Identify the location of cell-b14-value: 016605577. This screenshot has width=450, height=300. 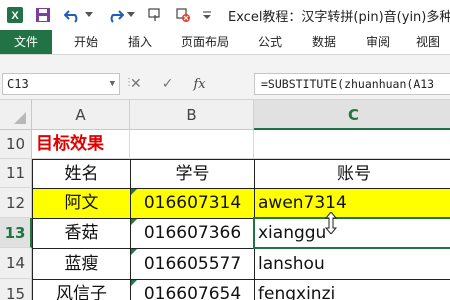
(192, 264).